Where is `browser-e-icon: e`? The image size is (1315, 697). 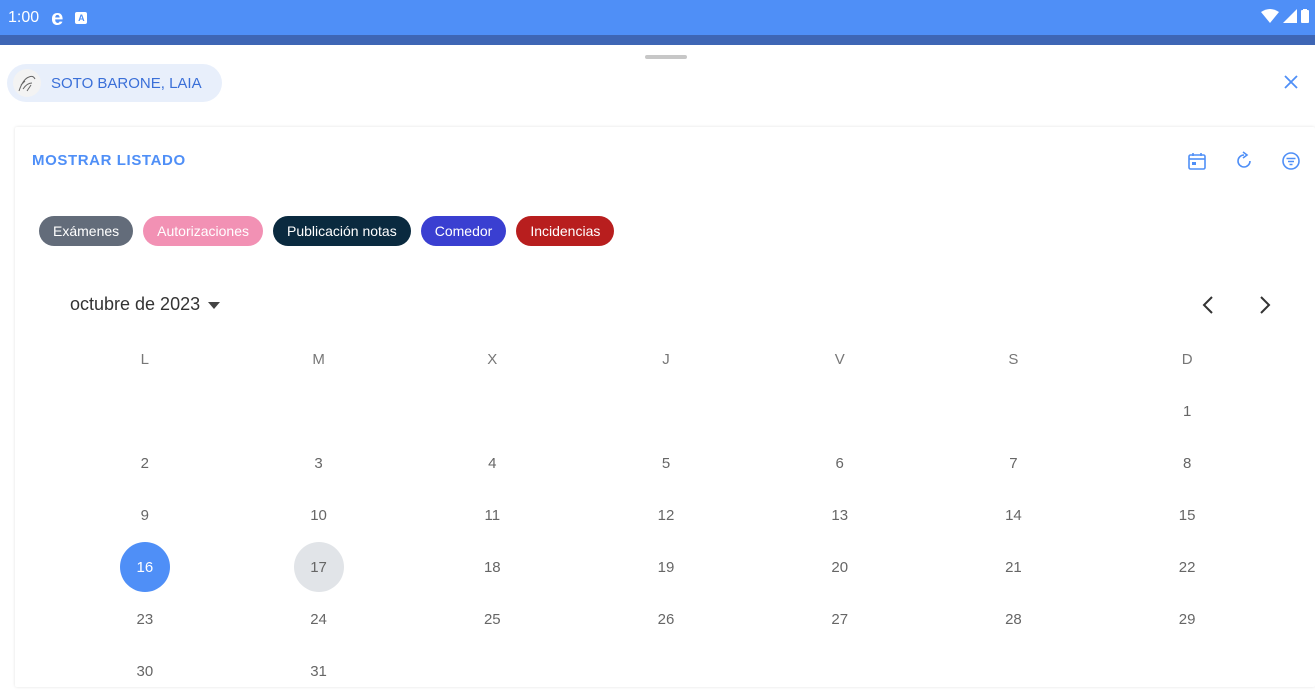 browser-e-icon: e is located at coordinates (57, 17).